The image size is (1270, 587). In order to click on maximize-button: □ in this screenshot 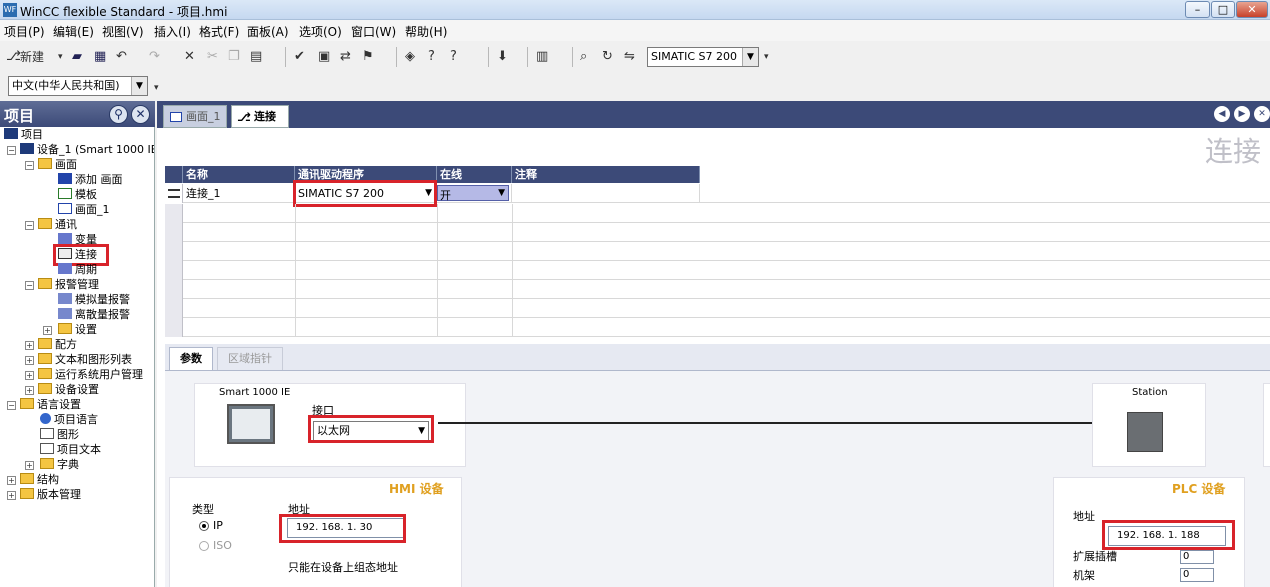, I will do `click(1223, 9)`.